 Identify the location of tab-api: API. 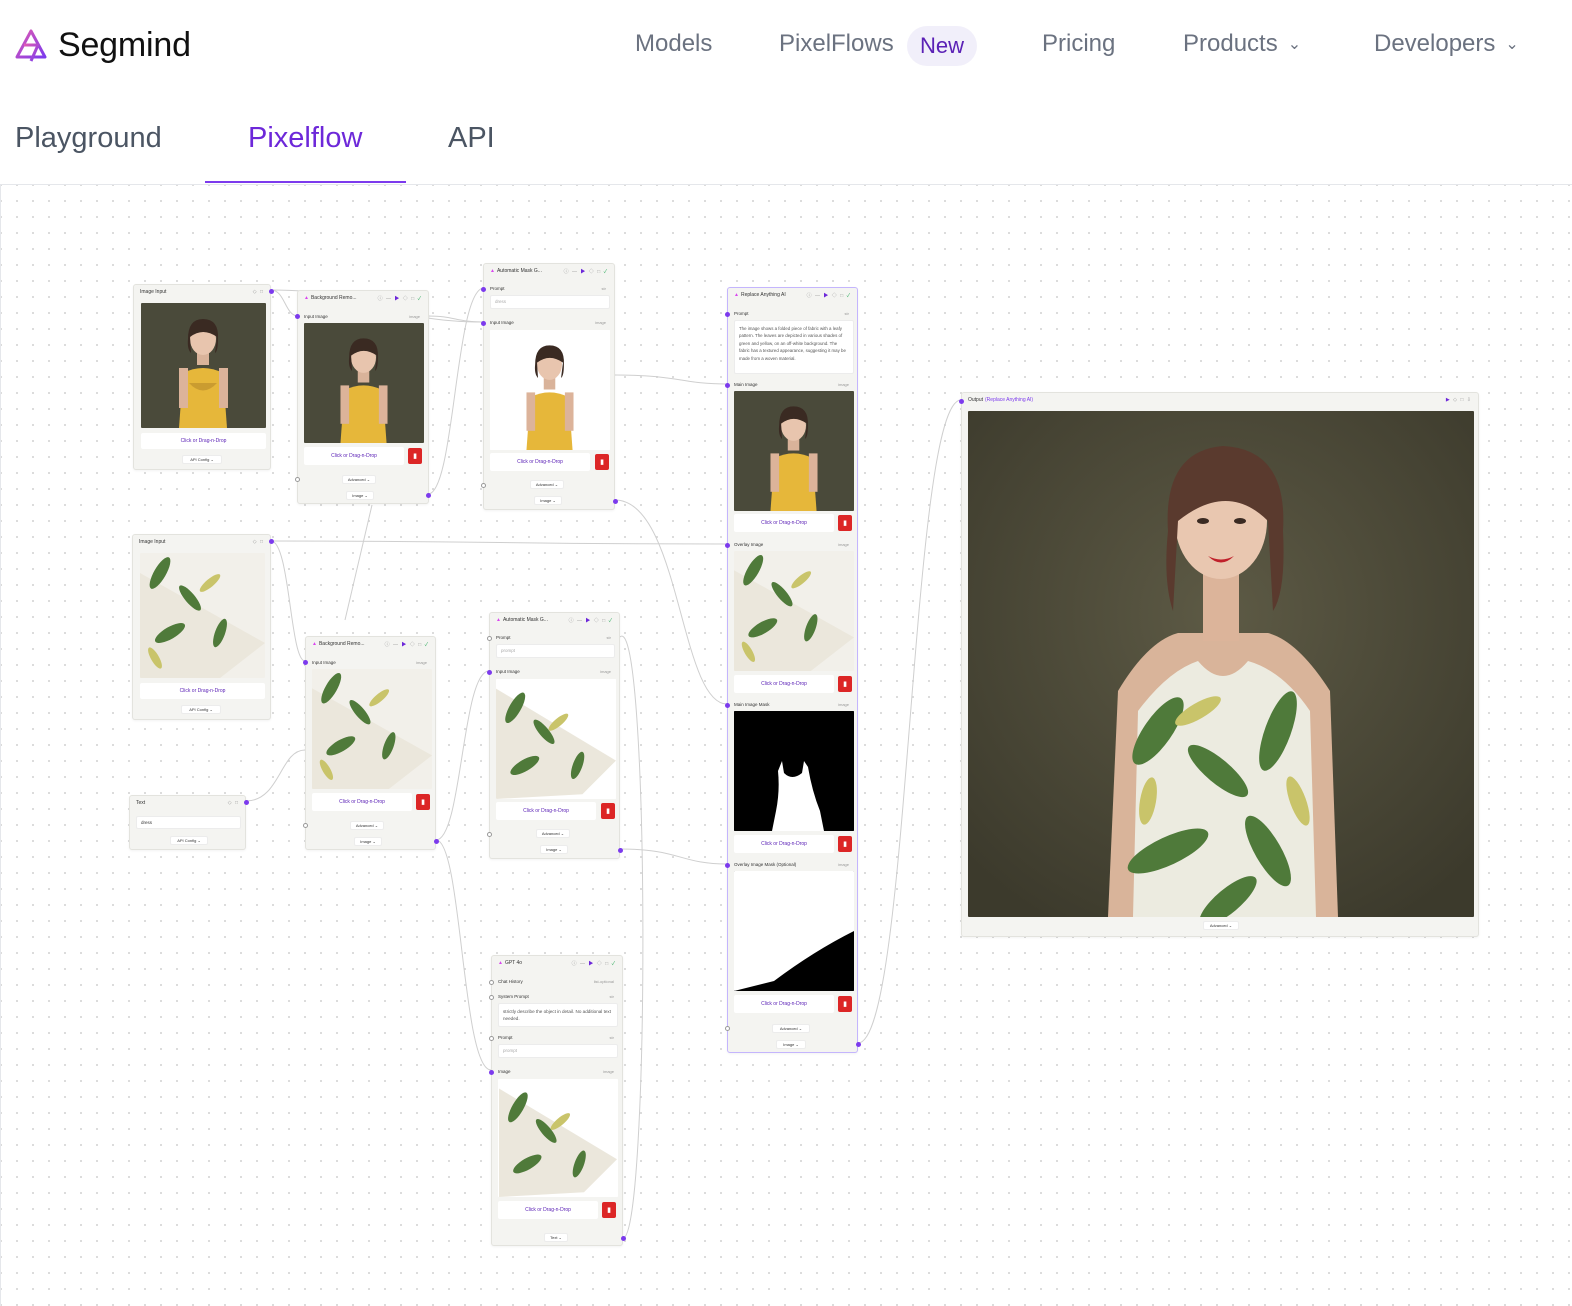
(471, 138).